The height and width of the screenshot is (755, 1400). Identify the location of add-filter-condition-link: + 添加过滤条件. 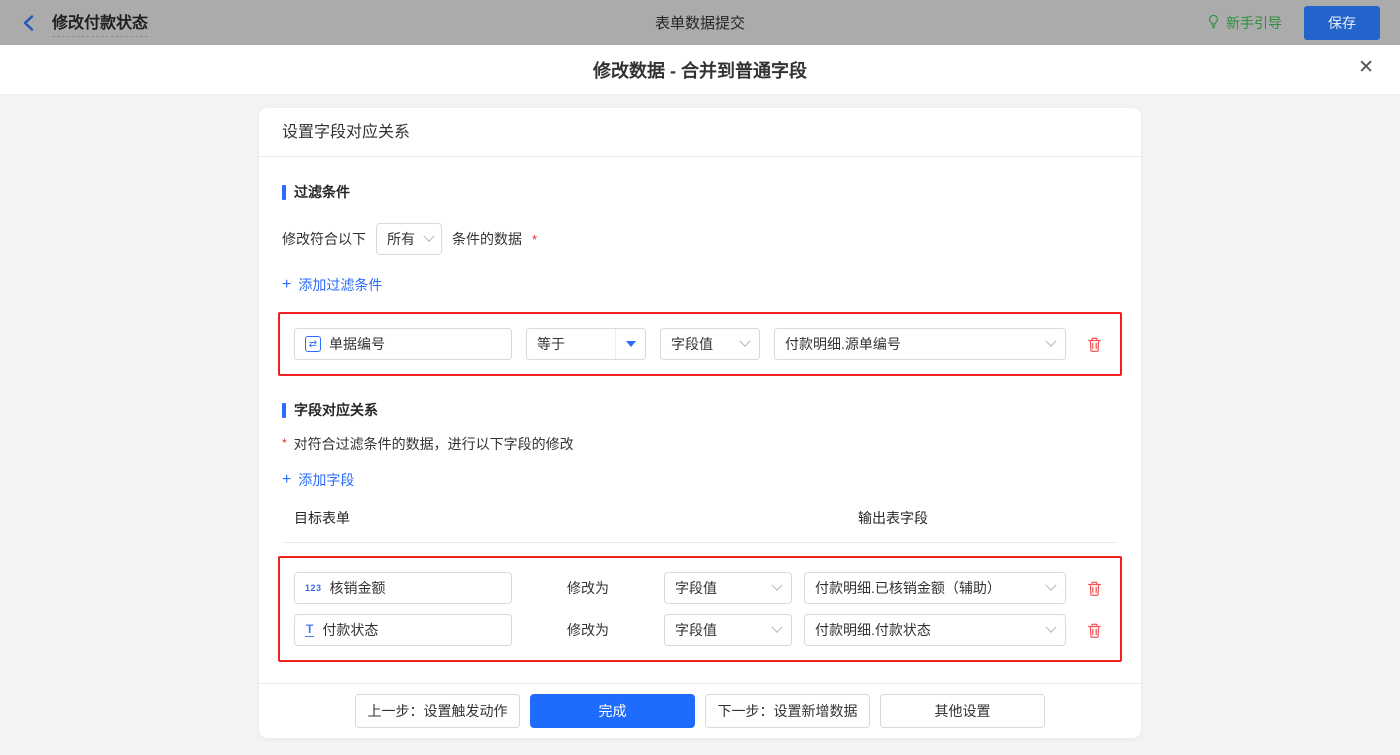
(332, 285).